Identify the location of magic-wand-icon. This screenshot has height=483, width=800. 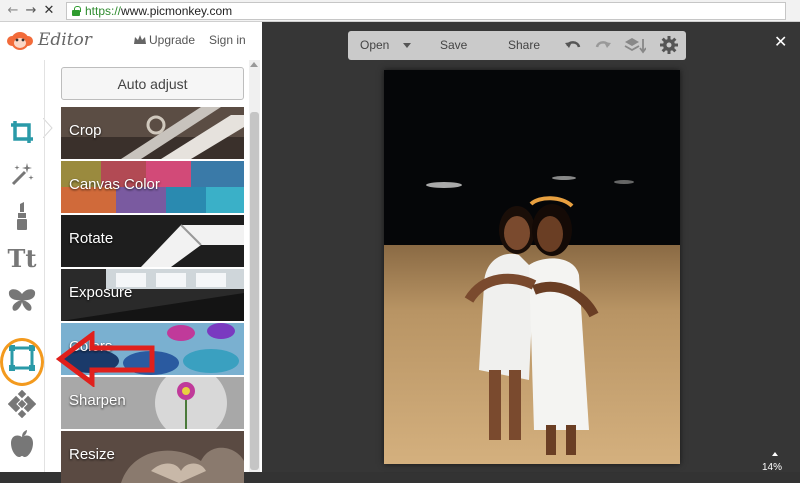
(22, 174).